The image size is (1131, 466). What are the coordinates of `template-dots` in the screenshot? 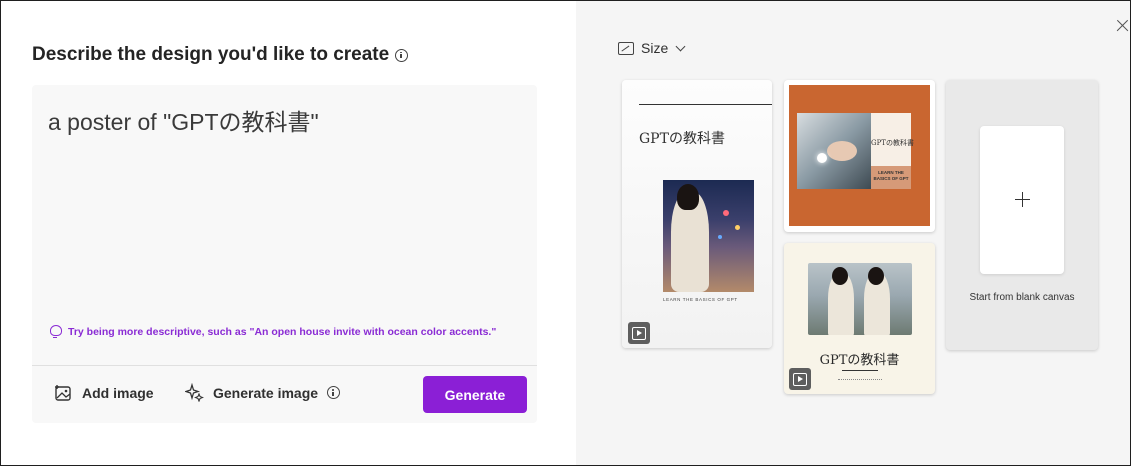 It's located at (860, 379).